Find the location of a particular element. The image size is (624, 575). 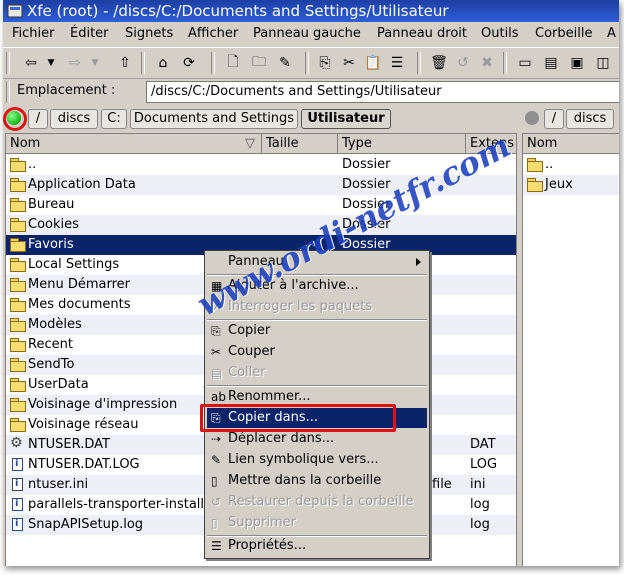

file-extension: ini is located at coordinates (478, 484).